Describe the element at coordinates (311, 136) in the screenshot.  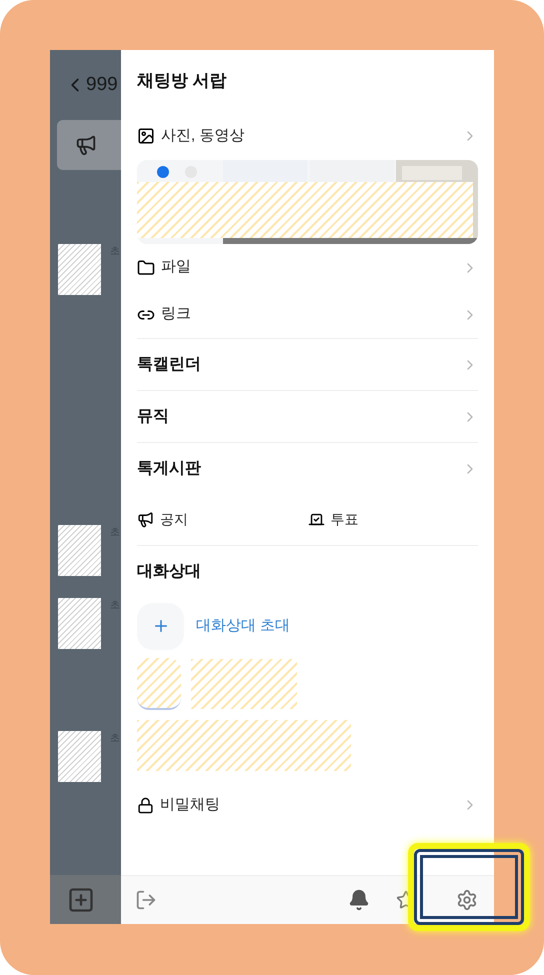
I see `row-label: 사진, 동영상` at that location.